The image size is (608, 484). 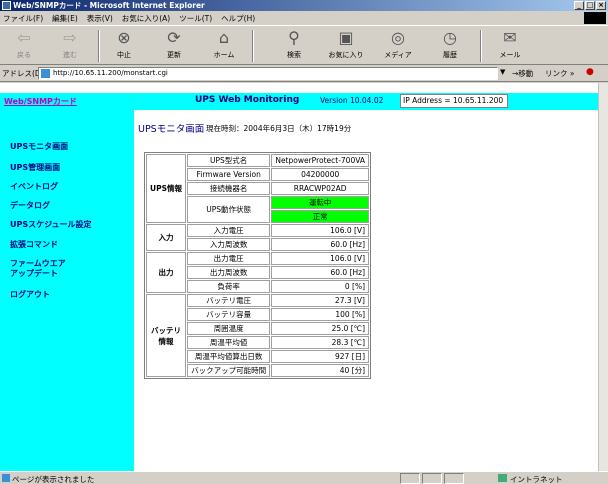 I want to click on table-row: 出力 出力電圧 106.0 [V], so click(x=257, y=272).